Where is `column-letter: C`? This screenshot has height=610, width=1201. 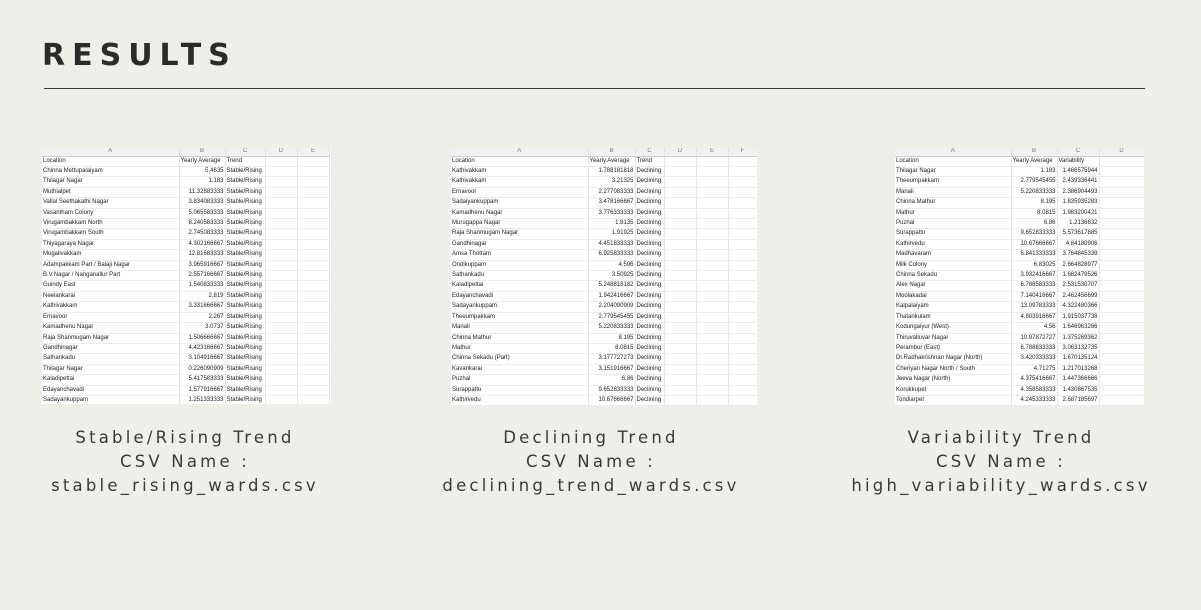
column-letter: C is located at coordinates (245, 152).